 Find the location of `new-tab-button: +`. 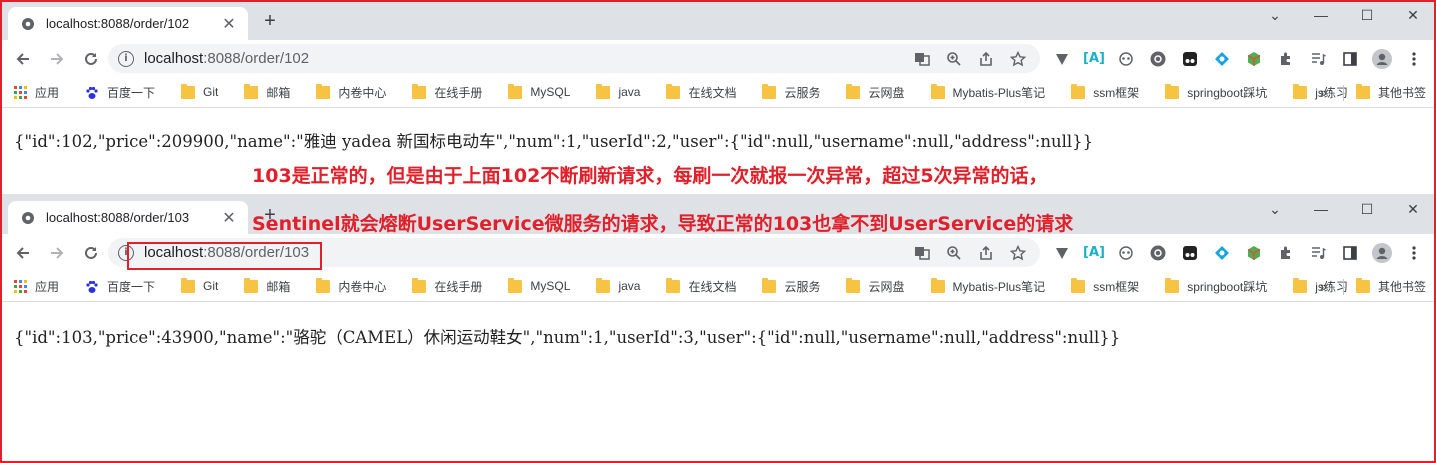

new-tab-button: + is located at coordinates (270, 22).